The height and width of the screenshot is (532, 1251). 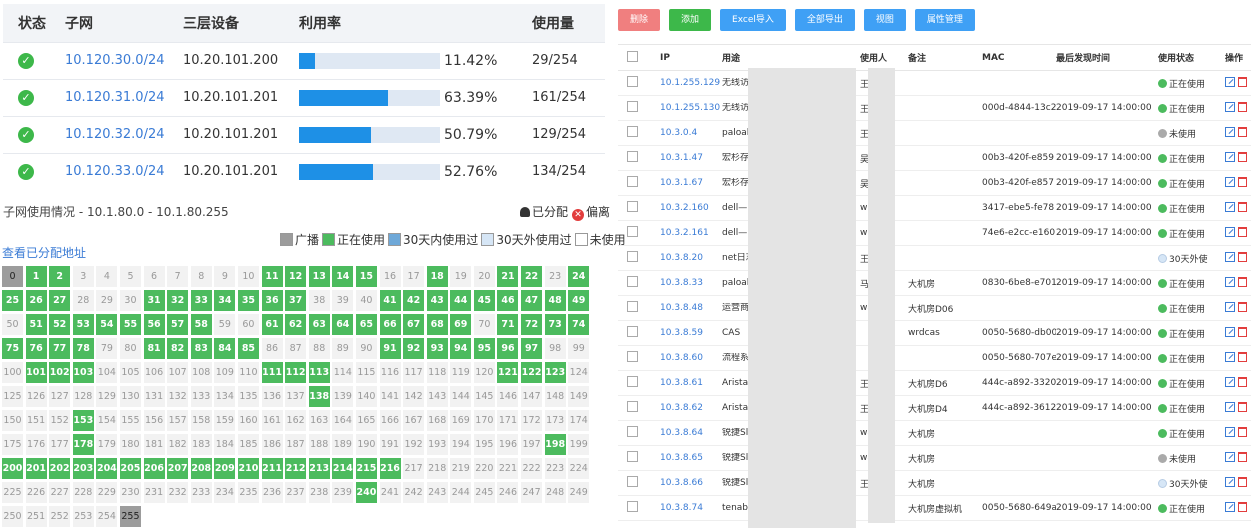 What do you see at coordinates (484, 444) in the screenshot?
I see `ip-cell: 195` at bounding box center [484, 444].